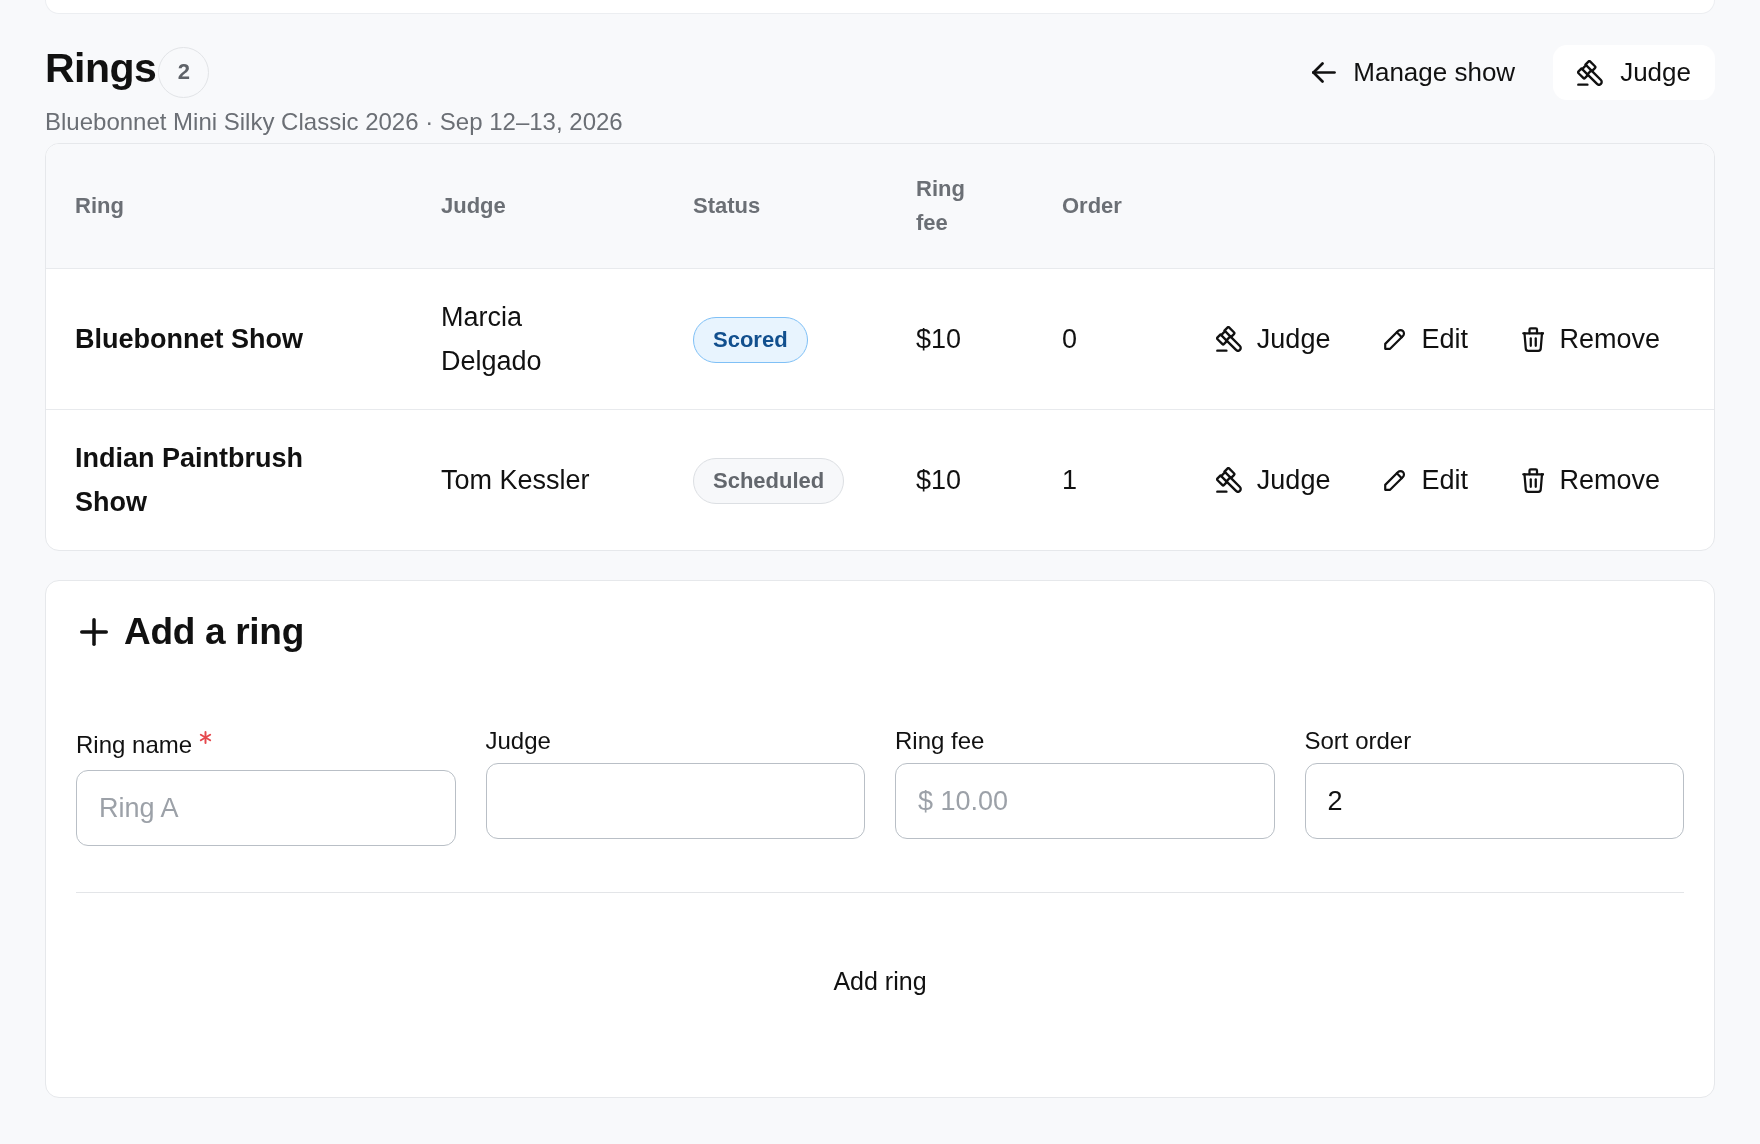 The image size is (1760, 1144). Describe the element at coordinates (1324, 72) in the screenshot. I see `arrow-left-icon` at that location.